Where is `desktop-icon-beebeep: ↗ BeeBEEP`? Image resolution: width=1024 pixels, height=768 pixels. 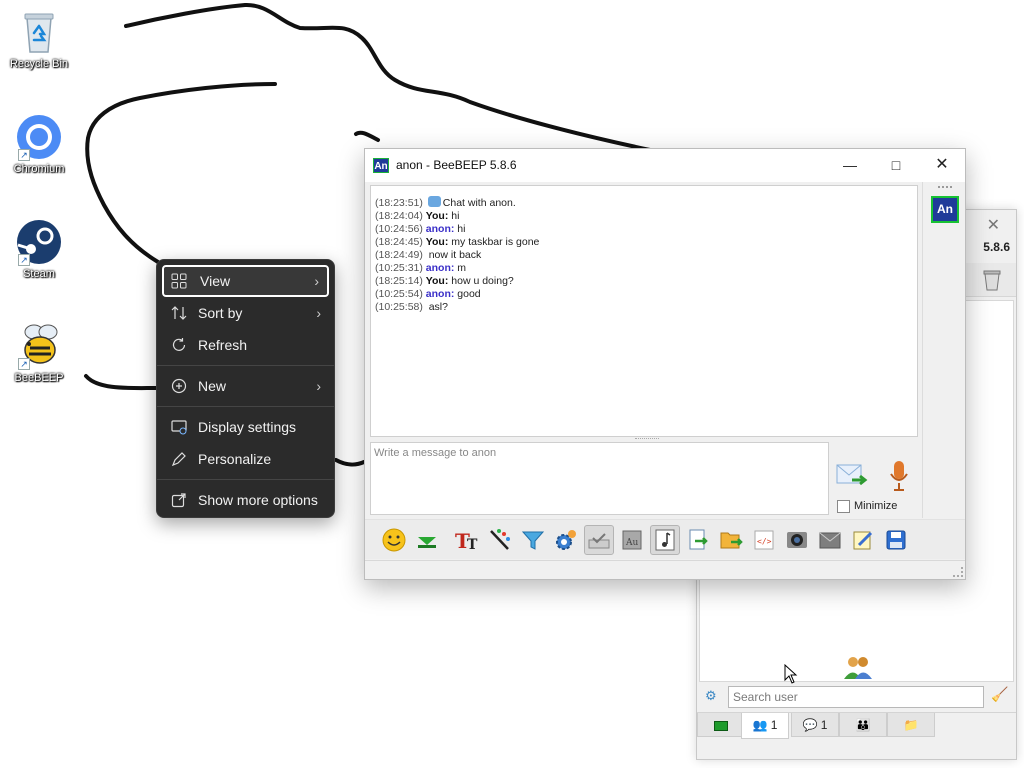
desktop-icon-beebeep: ↗ BeeBEEP is located at coordinates (39, 353).